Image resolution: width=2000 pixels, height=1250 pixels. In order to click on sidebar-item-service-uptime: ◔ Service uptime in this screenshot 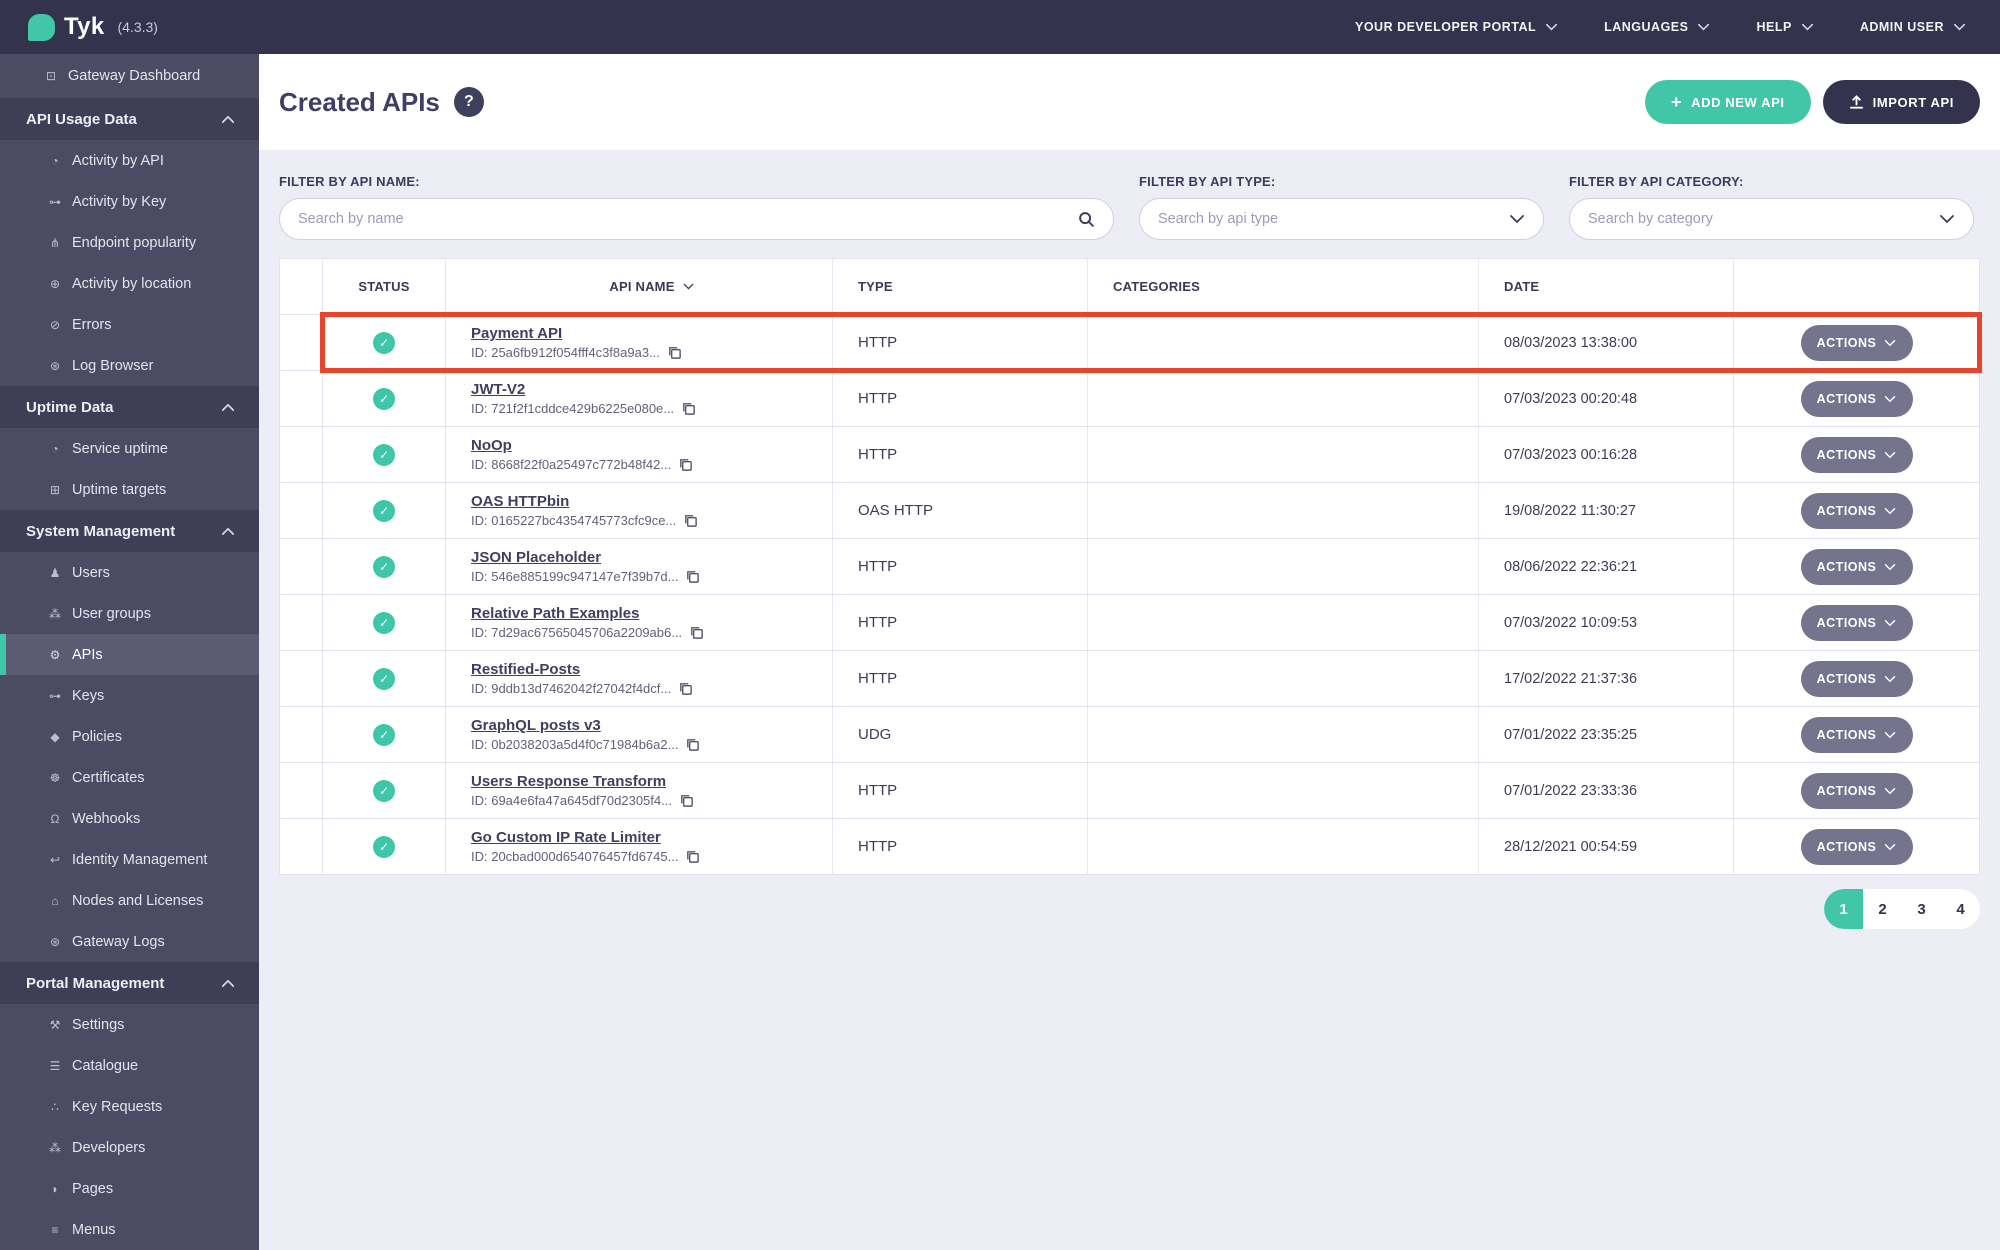, I will do `click(129, 448)`.